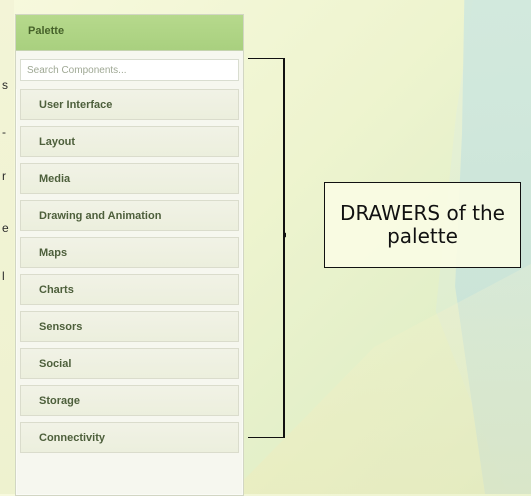  What do you see at coordinates (4, 132) in the screenshot?
I see `left-cropped-char-2: -` at bounding box center [4, 132].